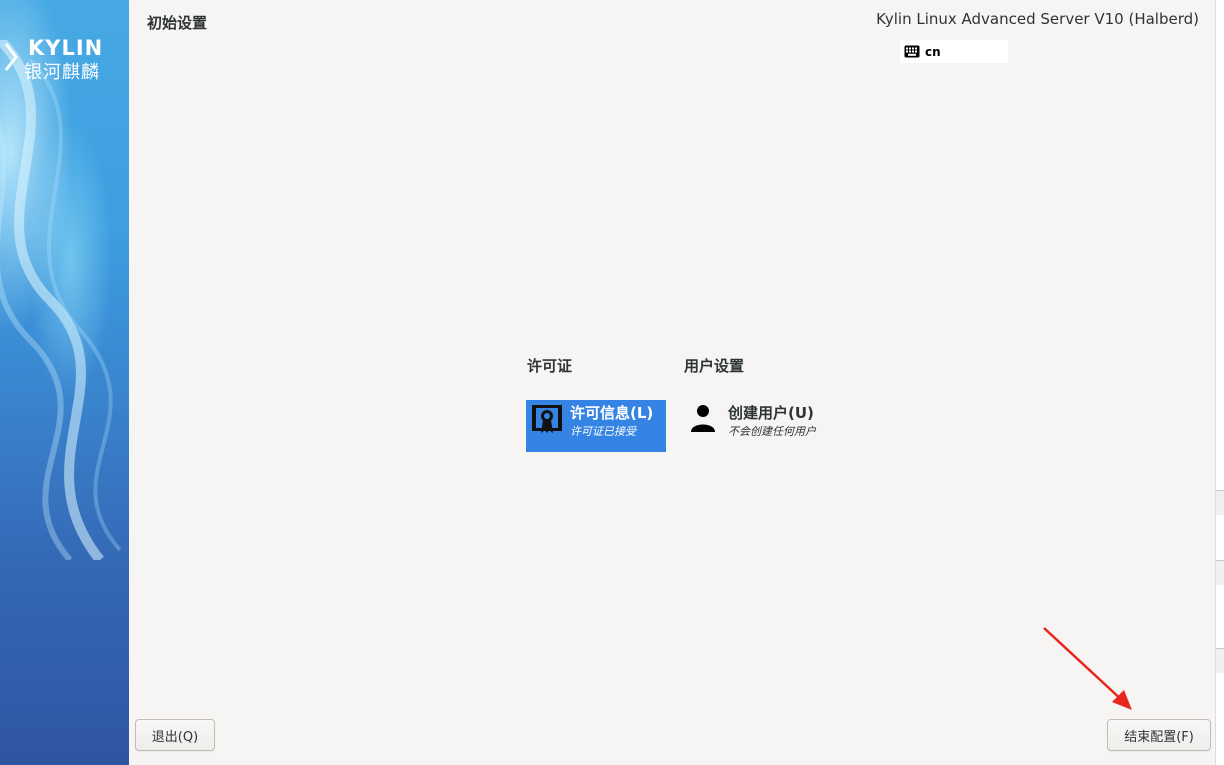 Image resolution: width=1224 pixels, height=765 pixels. What do you see at coordinates (772, 431) in the screenshot?
I see `spoke-user-status: 不会创建任何用户` at bounding box center [772, 431].